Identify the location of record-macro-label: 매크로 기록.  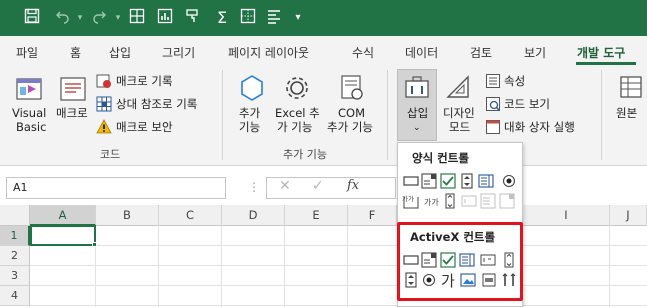
(144, 81).